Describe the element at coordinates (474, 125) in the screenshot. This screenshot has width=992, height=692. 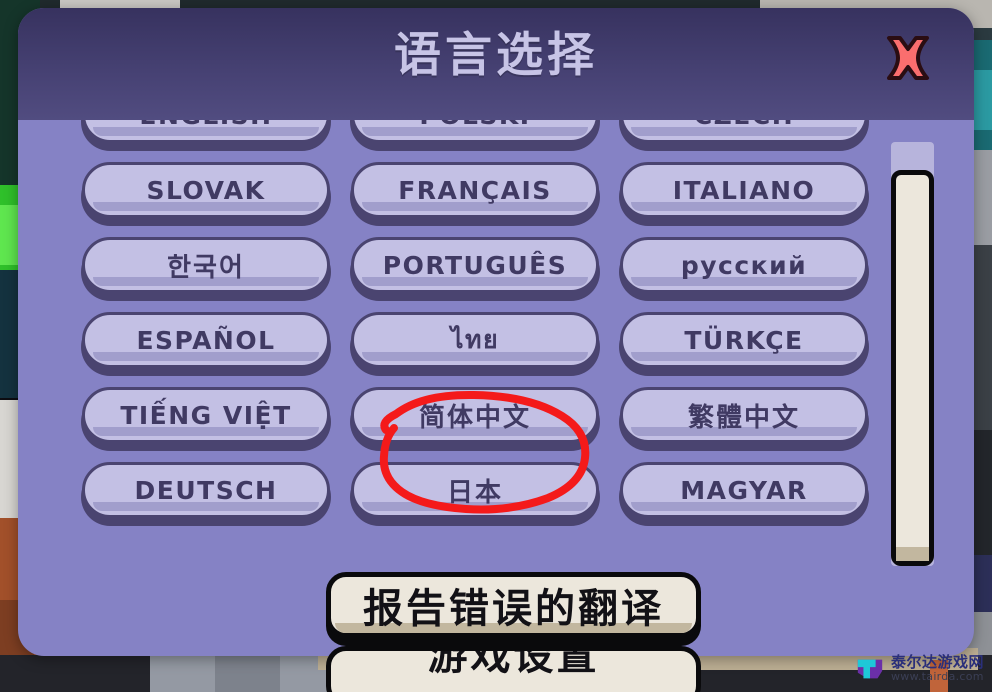
I see `language-button-label: POLSKI` at that location.